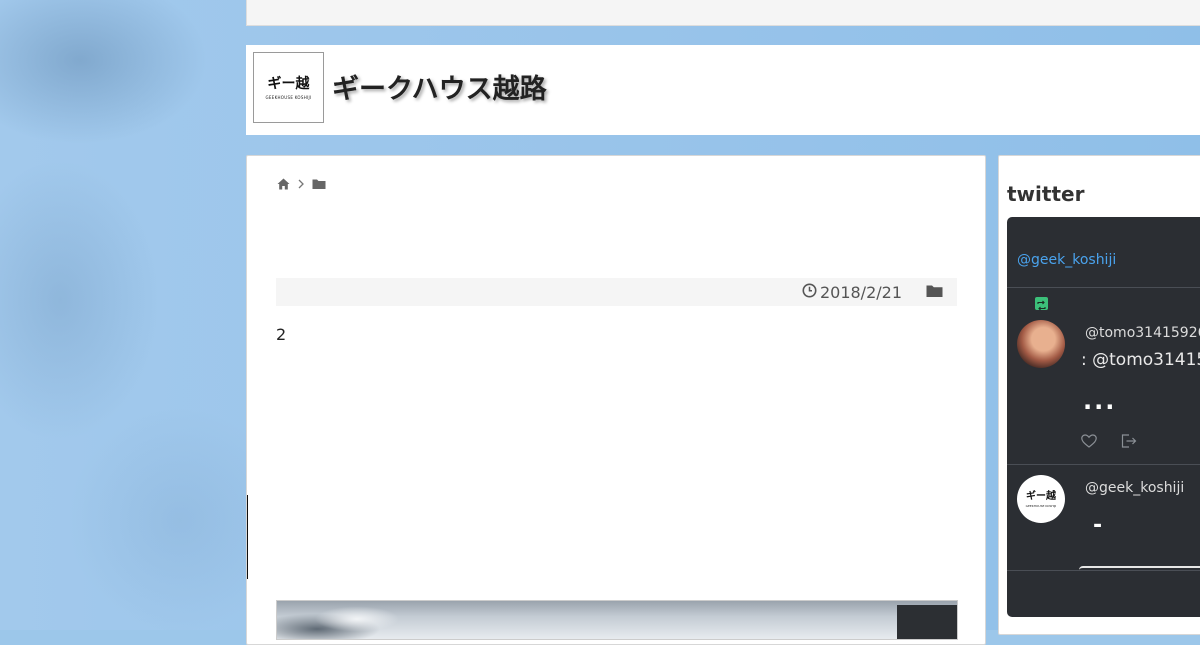 The image size is (1200, 645). I want to click on avatar, so click(1041, 344).